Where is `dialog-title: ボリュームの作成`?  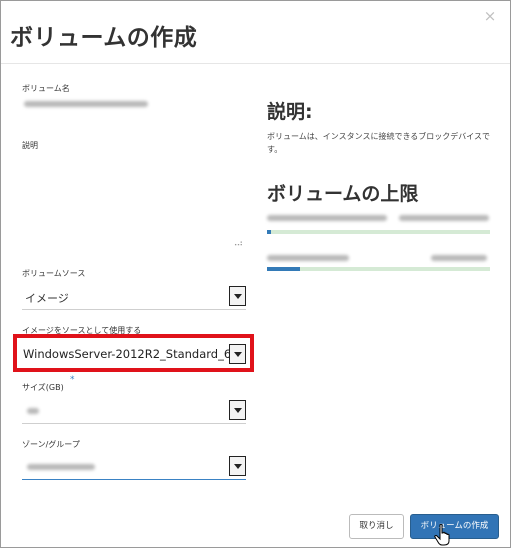 dialog-title: ボリュームの作成 is located at coordinates (104, 38).